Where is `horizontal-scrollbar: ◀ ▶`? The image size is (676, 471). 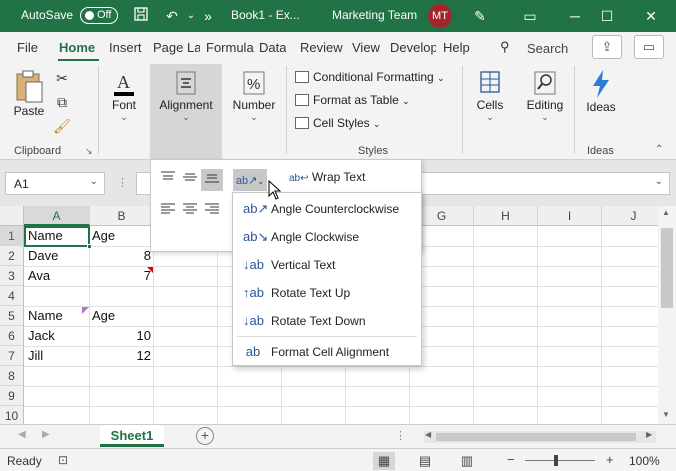
horizontal-scrollbar: ◀ ▶ is located at coordinates (540, 436).